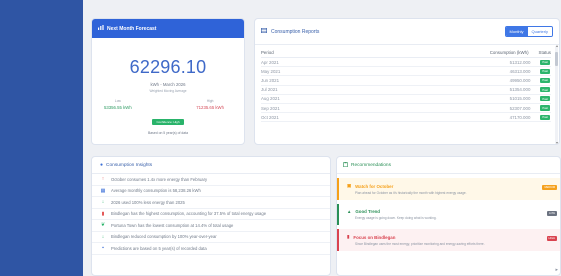 This screenshot has height=276, width=561. I want to click on priority-badge: LOW, so click(552, 213).